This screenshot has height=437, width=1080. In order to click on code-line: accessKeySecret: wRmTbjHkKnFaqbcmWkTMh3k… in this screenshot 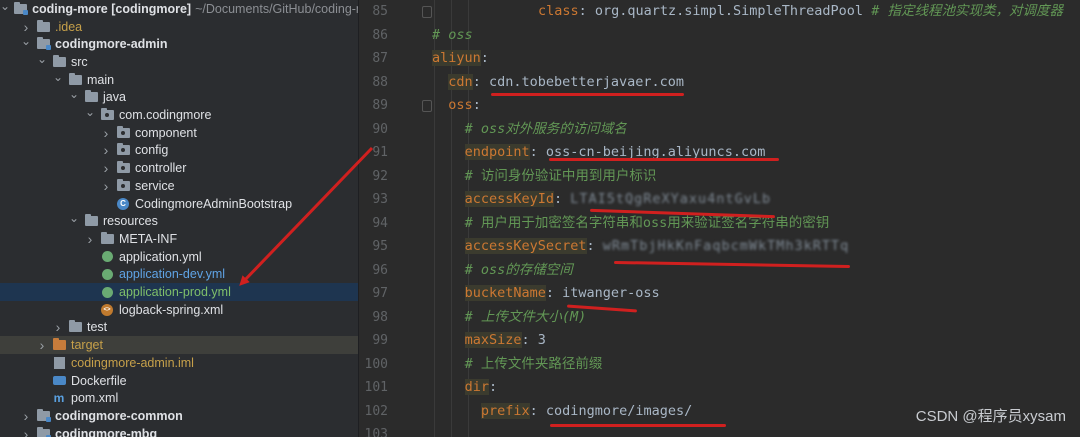, I will do `click(657, 247)`.